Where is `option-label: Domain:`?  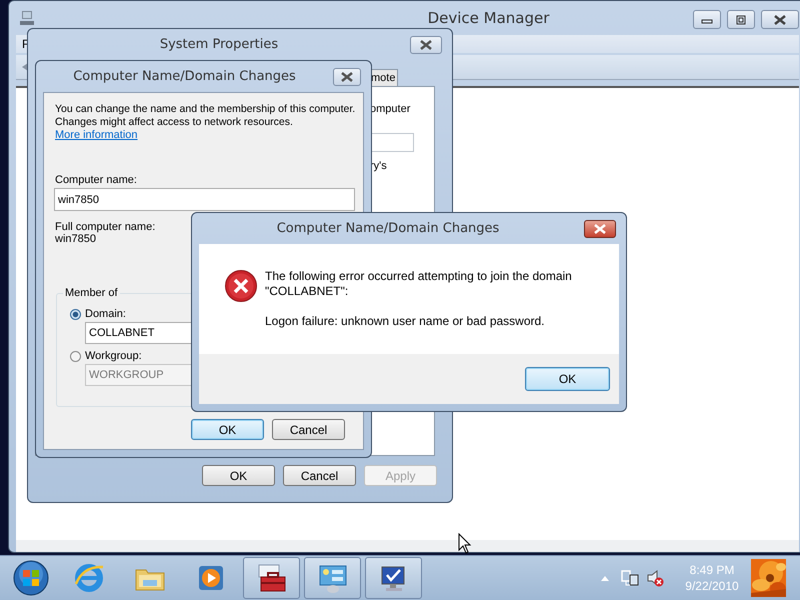
option-label: Domain: is located at coordinates (105, 314).